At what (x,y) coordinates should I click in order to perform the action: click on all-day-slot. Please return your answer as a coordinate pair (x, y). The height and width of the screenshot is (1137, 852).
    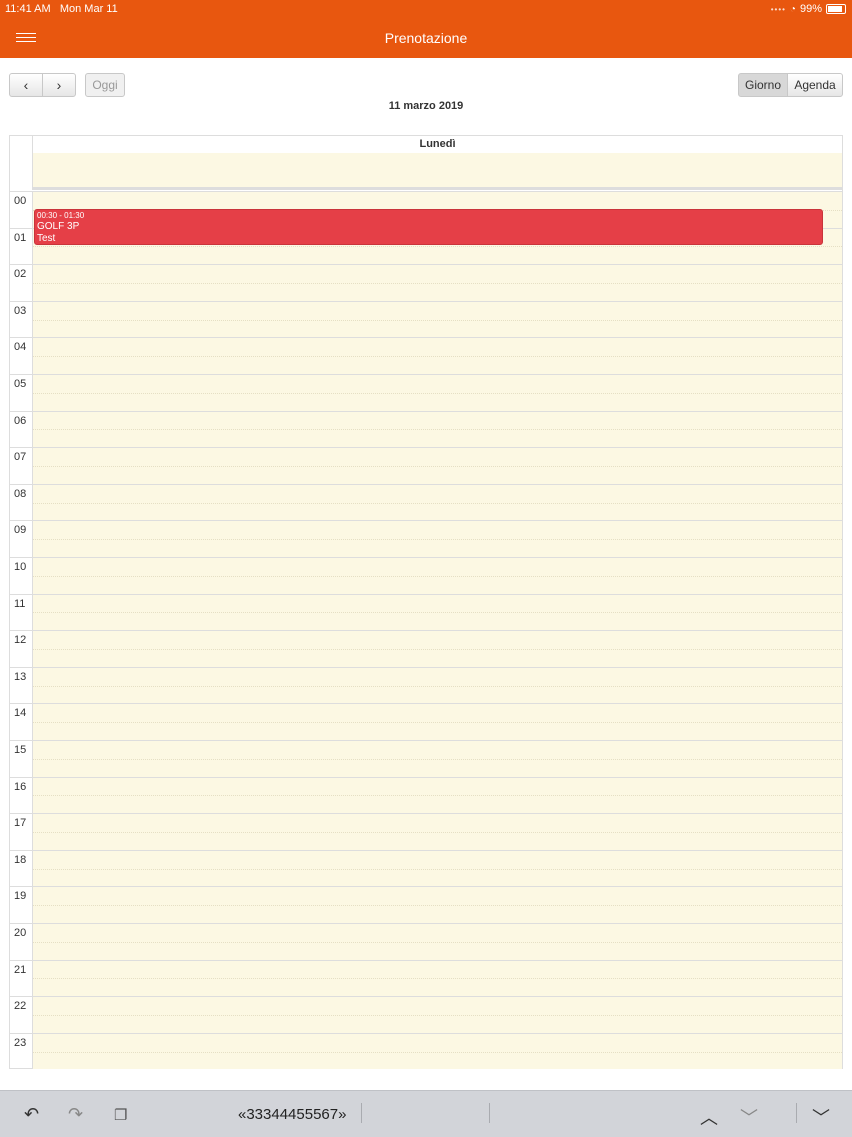
    Looking at the image, I should click on (437, 171).